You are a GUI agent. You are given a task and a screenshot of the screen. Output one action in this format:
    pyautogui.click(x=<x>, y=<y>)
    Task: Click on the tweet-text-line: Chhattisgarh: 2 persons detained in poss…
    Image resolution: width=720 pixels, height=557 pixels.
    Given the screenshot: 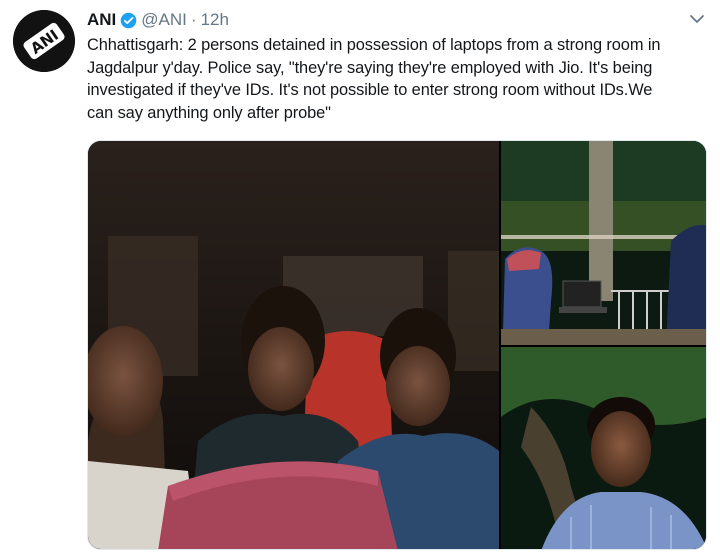 What is the action you would take?
    pyautogui.click(x=374, y=45)
    